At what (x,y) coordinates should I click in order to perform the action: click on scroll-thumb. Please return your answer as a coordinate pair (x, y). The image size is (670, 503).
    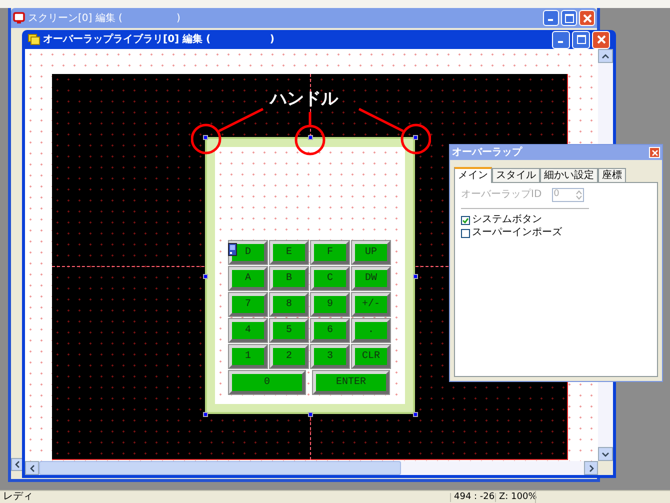
    Looking at the image, I should click on (220, 468).